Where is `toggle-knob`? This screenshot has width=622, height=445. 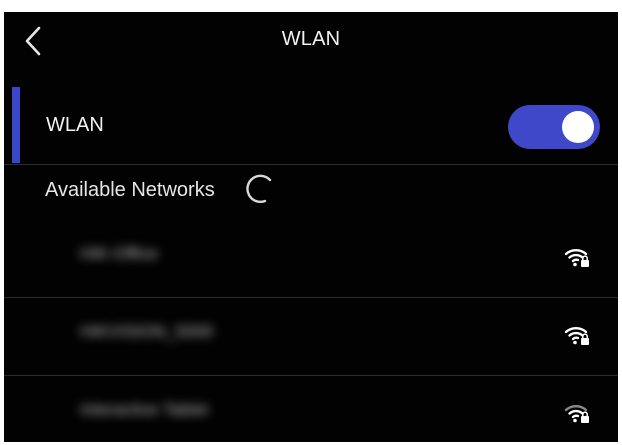
toggle-knob is located at coordinates (578, 127).